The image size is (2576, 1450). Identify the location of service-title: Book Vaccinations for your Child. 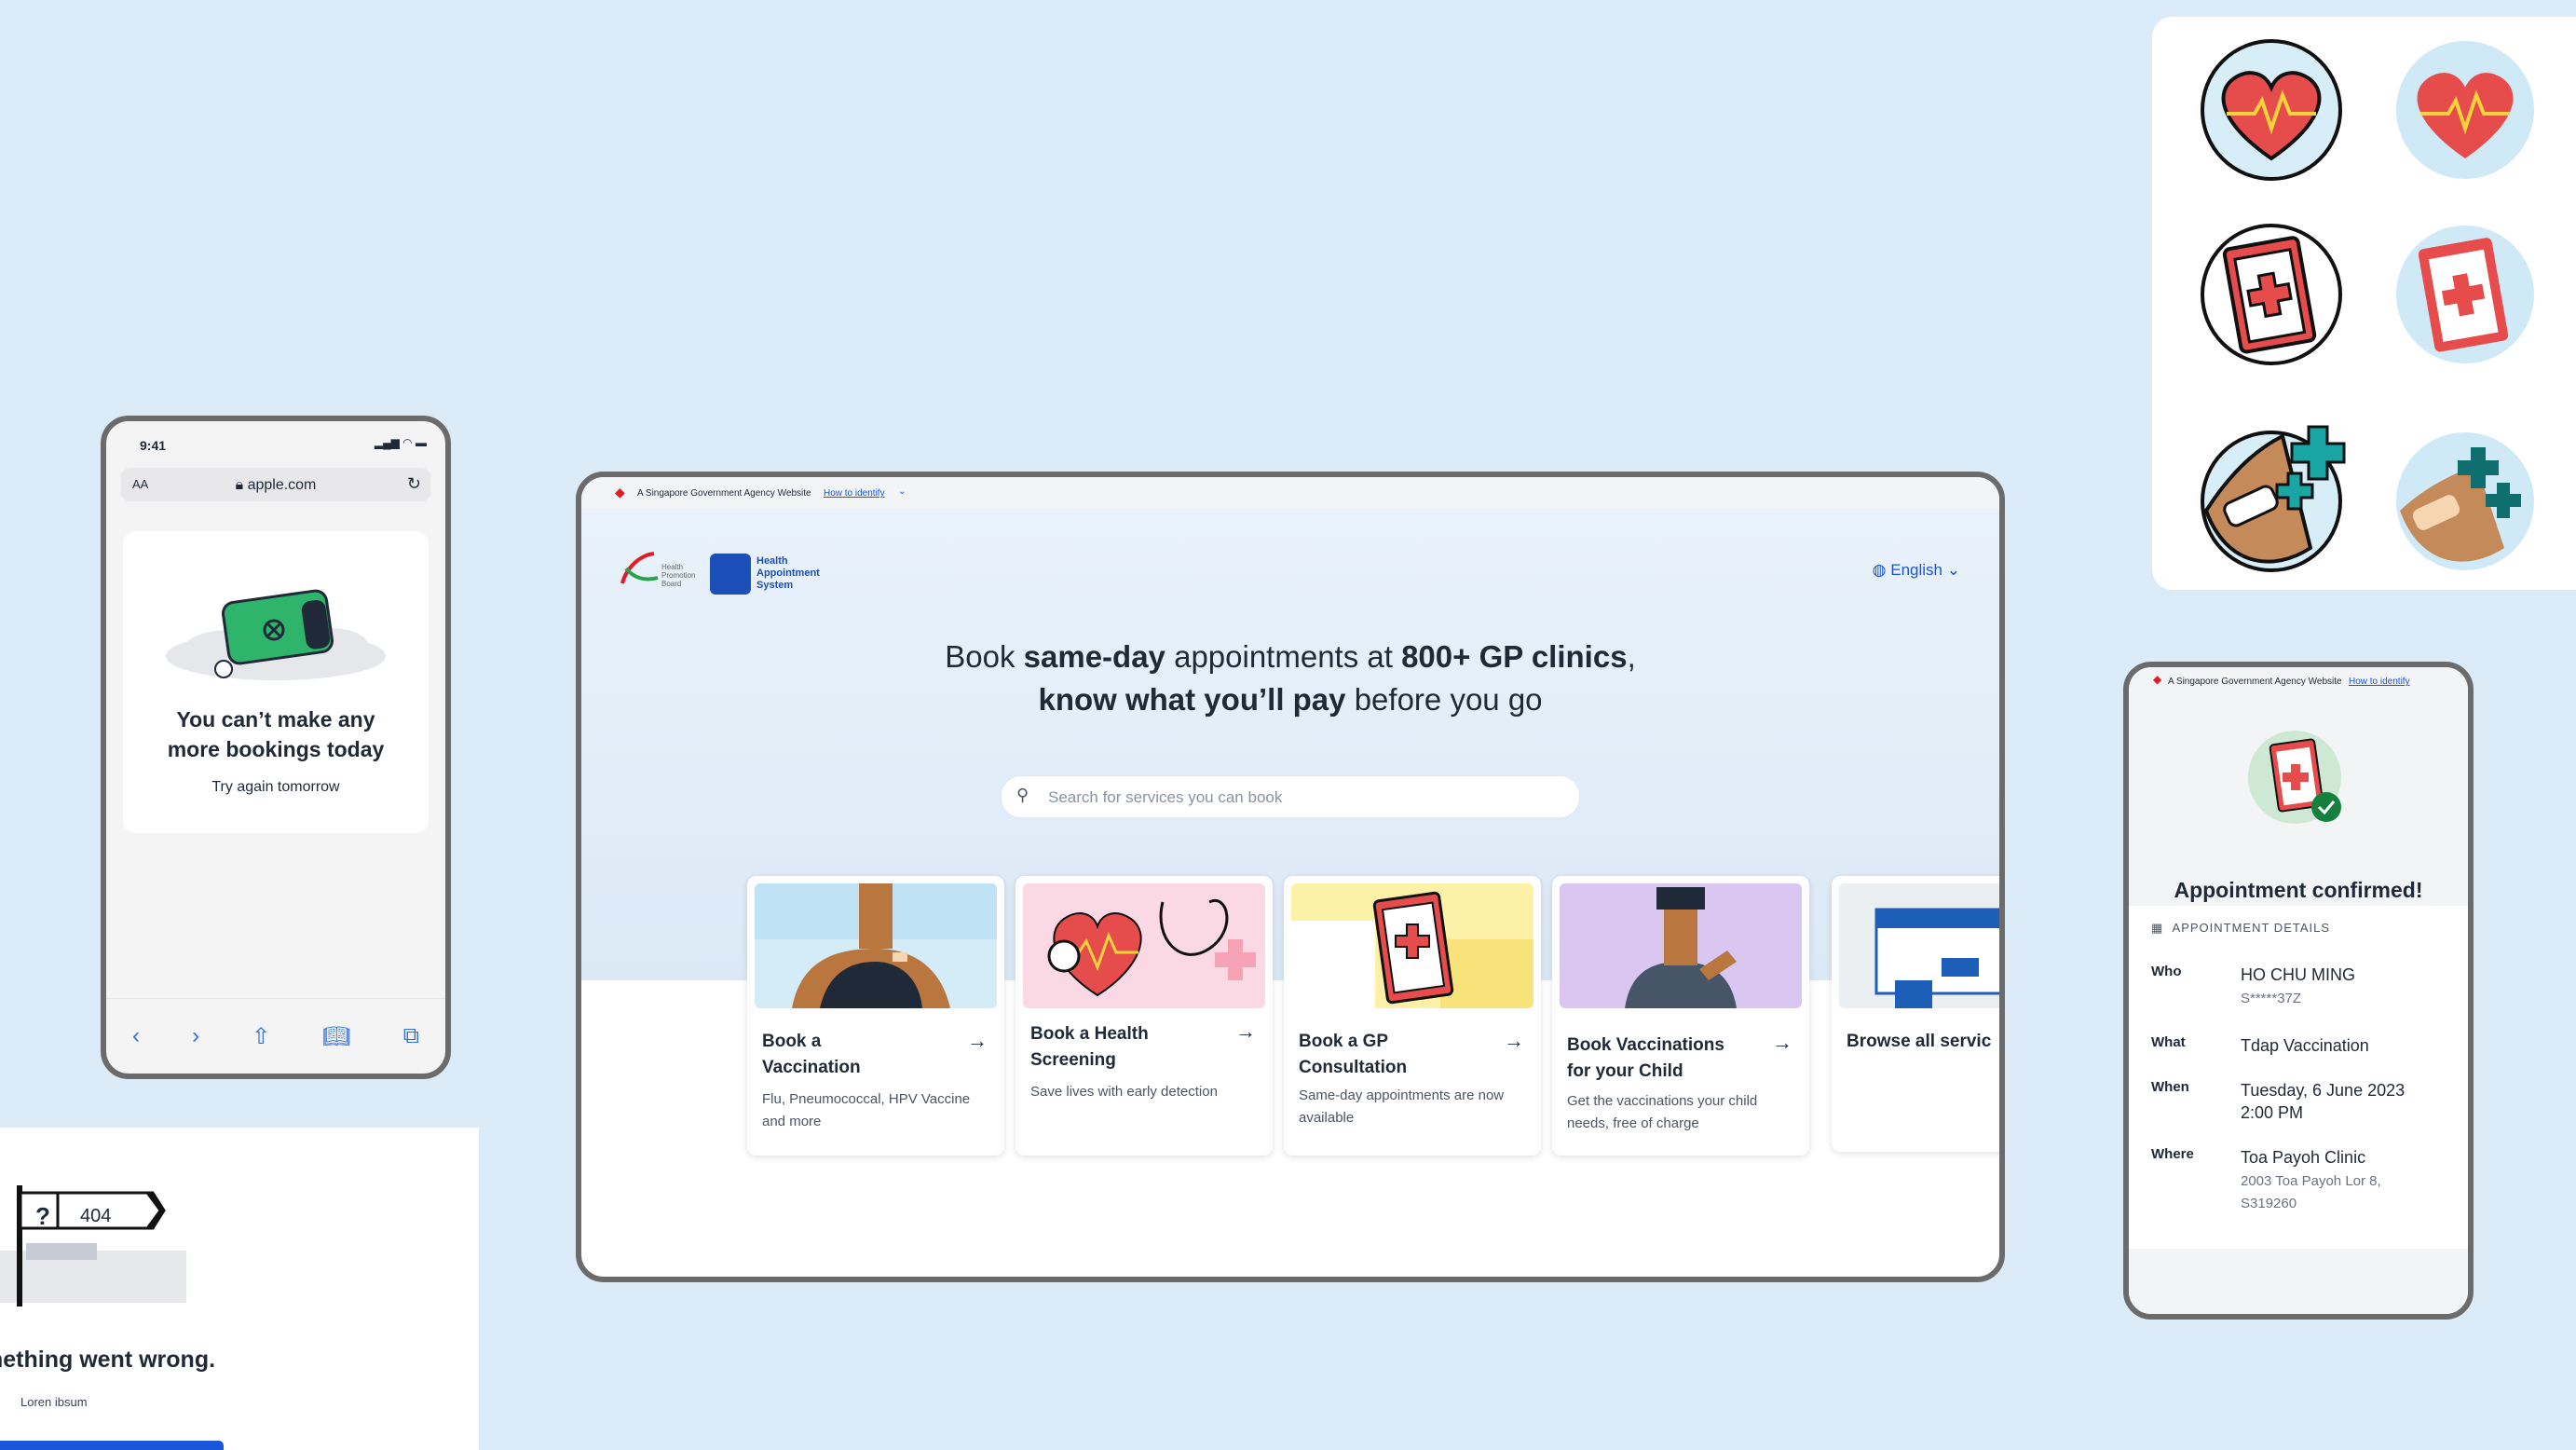
(1645, 1058).